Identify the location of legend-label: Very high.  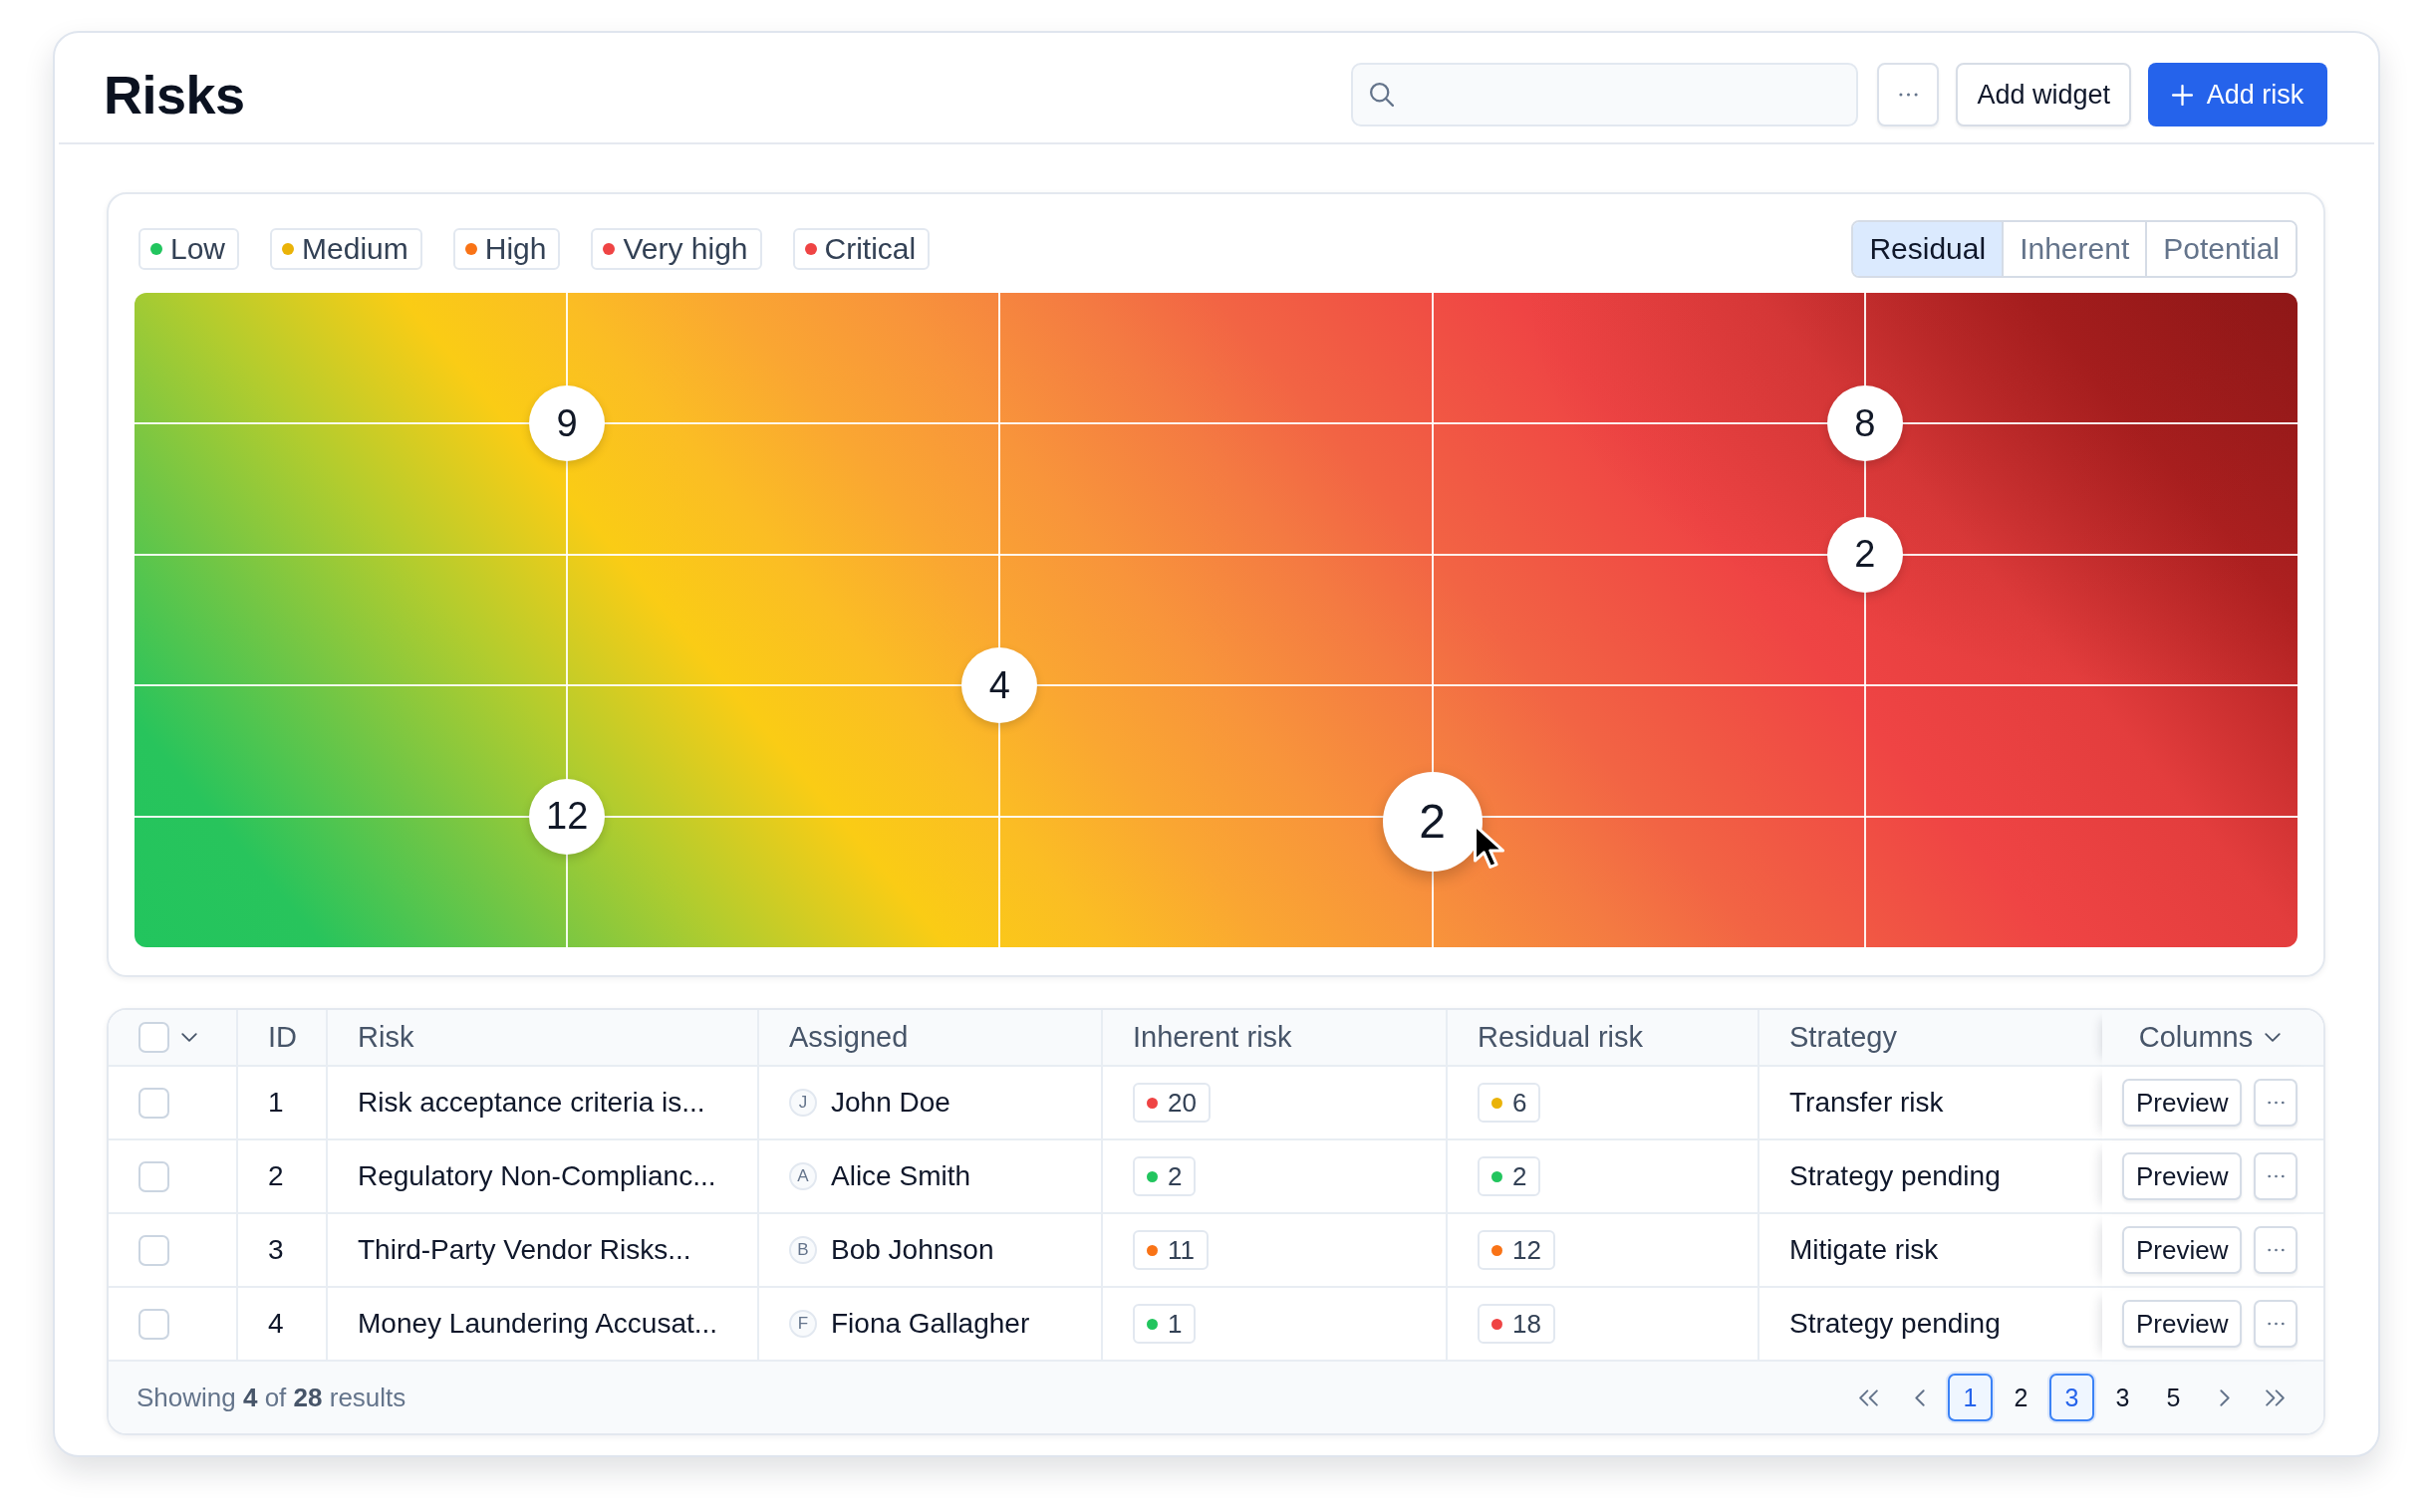
(685, 249).